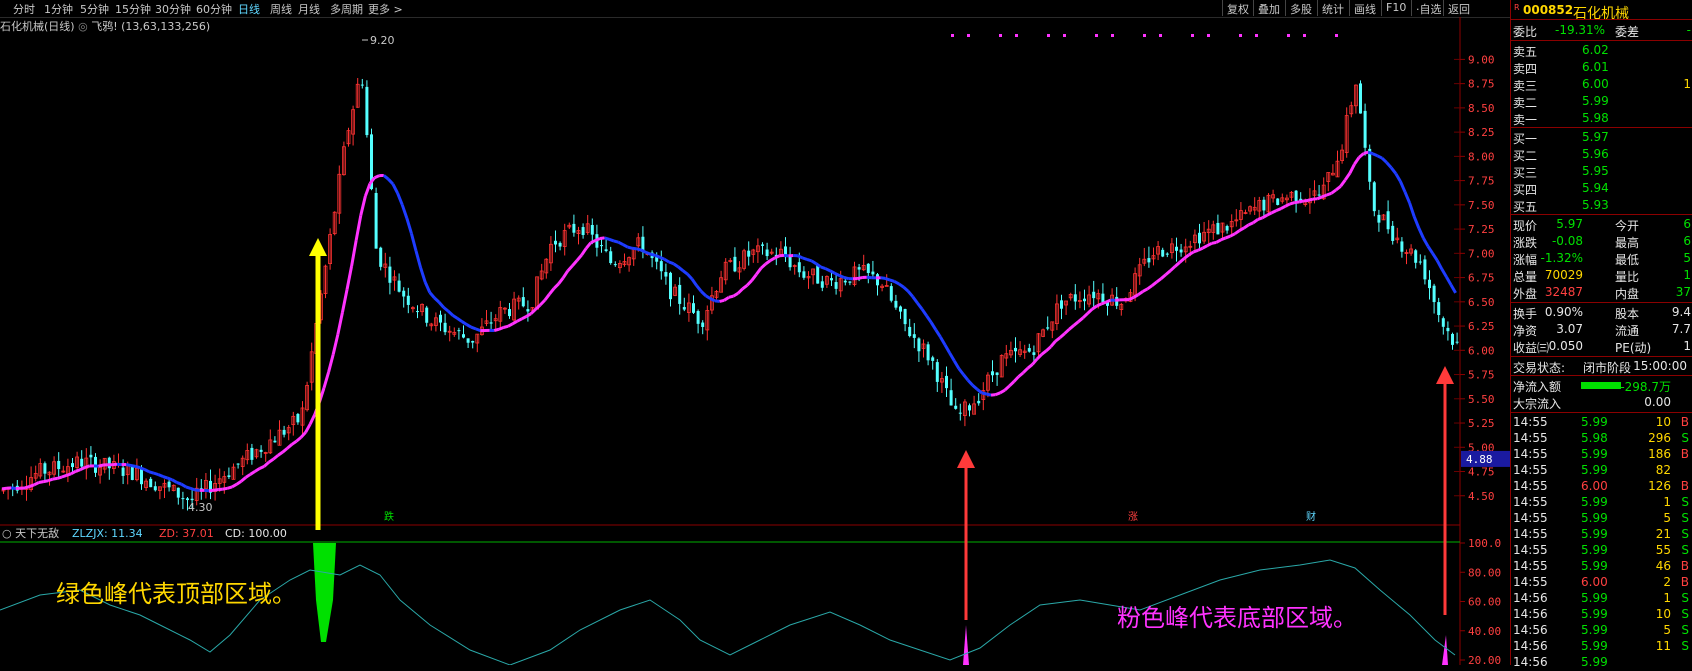 Image resolution: width=1692 pixels, height=671 pixels. Describe the element at coordinates (1687, 84) in the screenshot. I see `ask-volume: 1` at that location.